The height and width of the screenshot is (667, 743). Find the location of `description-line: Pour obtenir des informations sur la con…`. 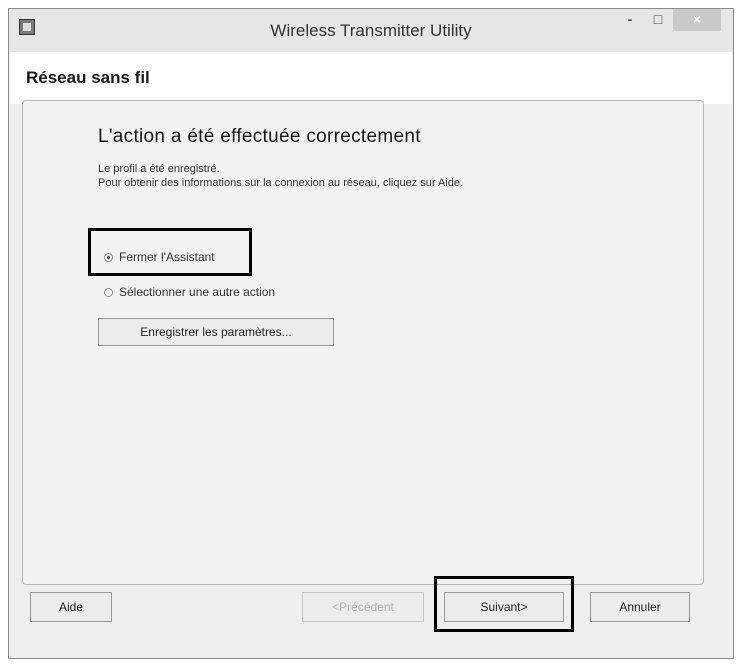

description-line: Pour obtenir des informations sur la con… is located at coordinates (281, 183).